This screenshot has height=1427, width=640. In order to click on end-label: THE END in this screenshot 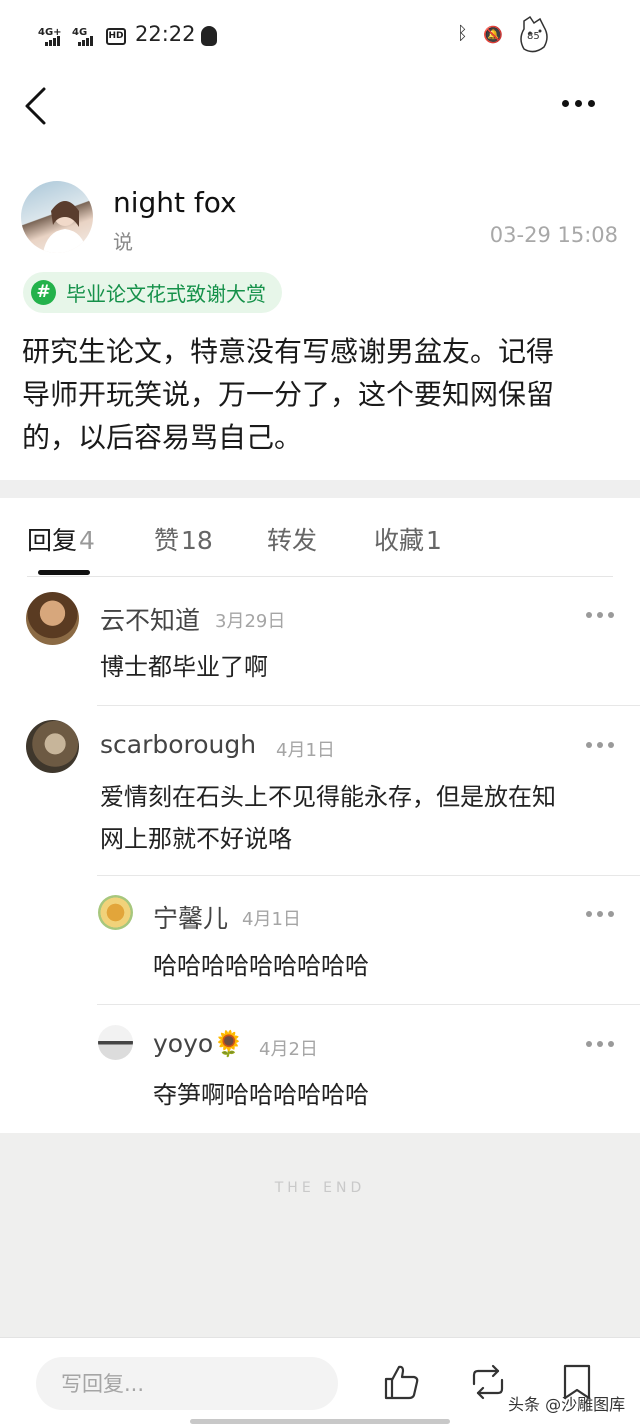, I will do `click(320, 1188)`.